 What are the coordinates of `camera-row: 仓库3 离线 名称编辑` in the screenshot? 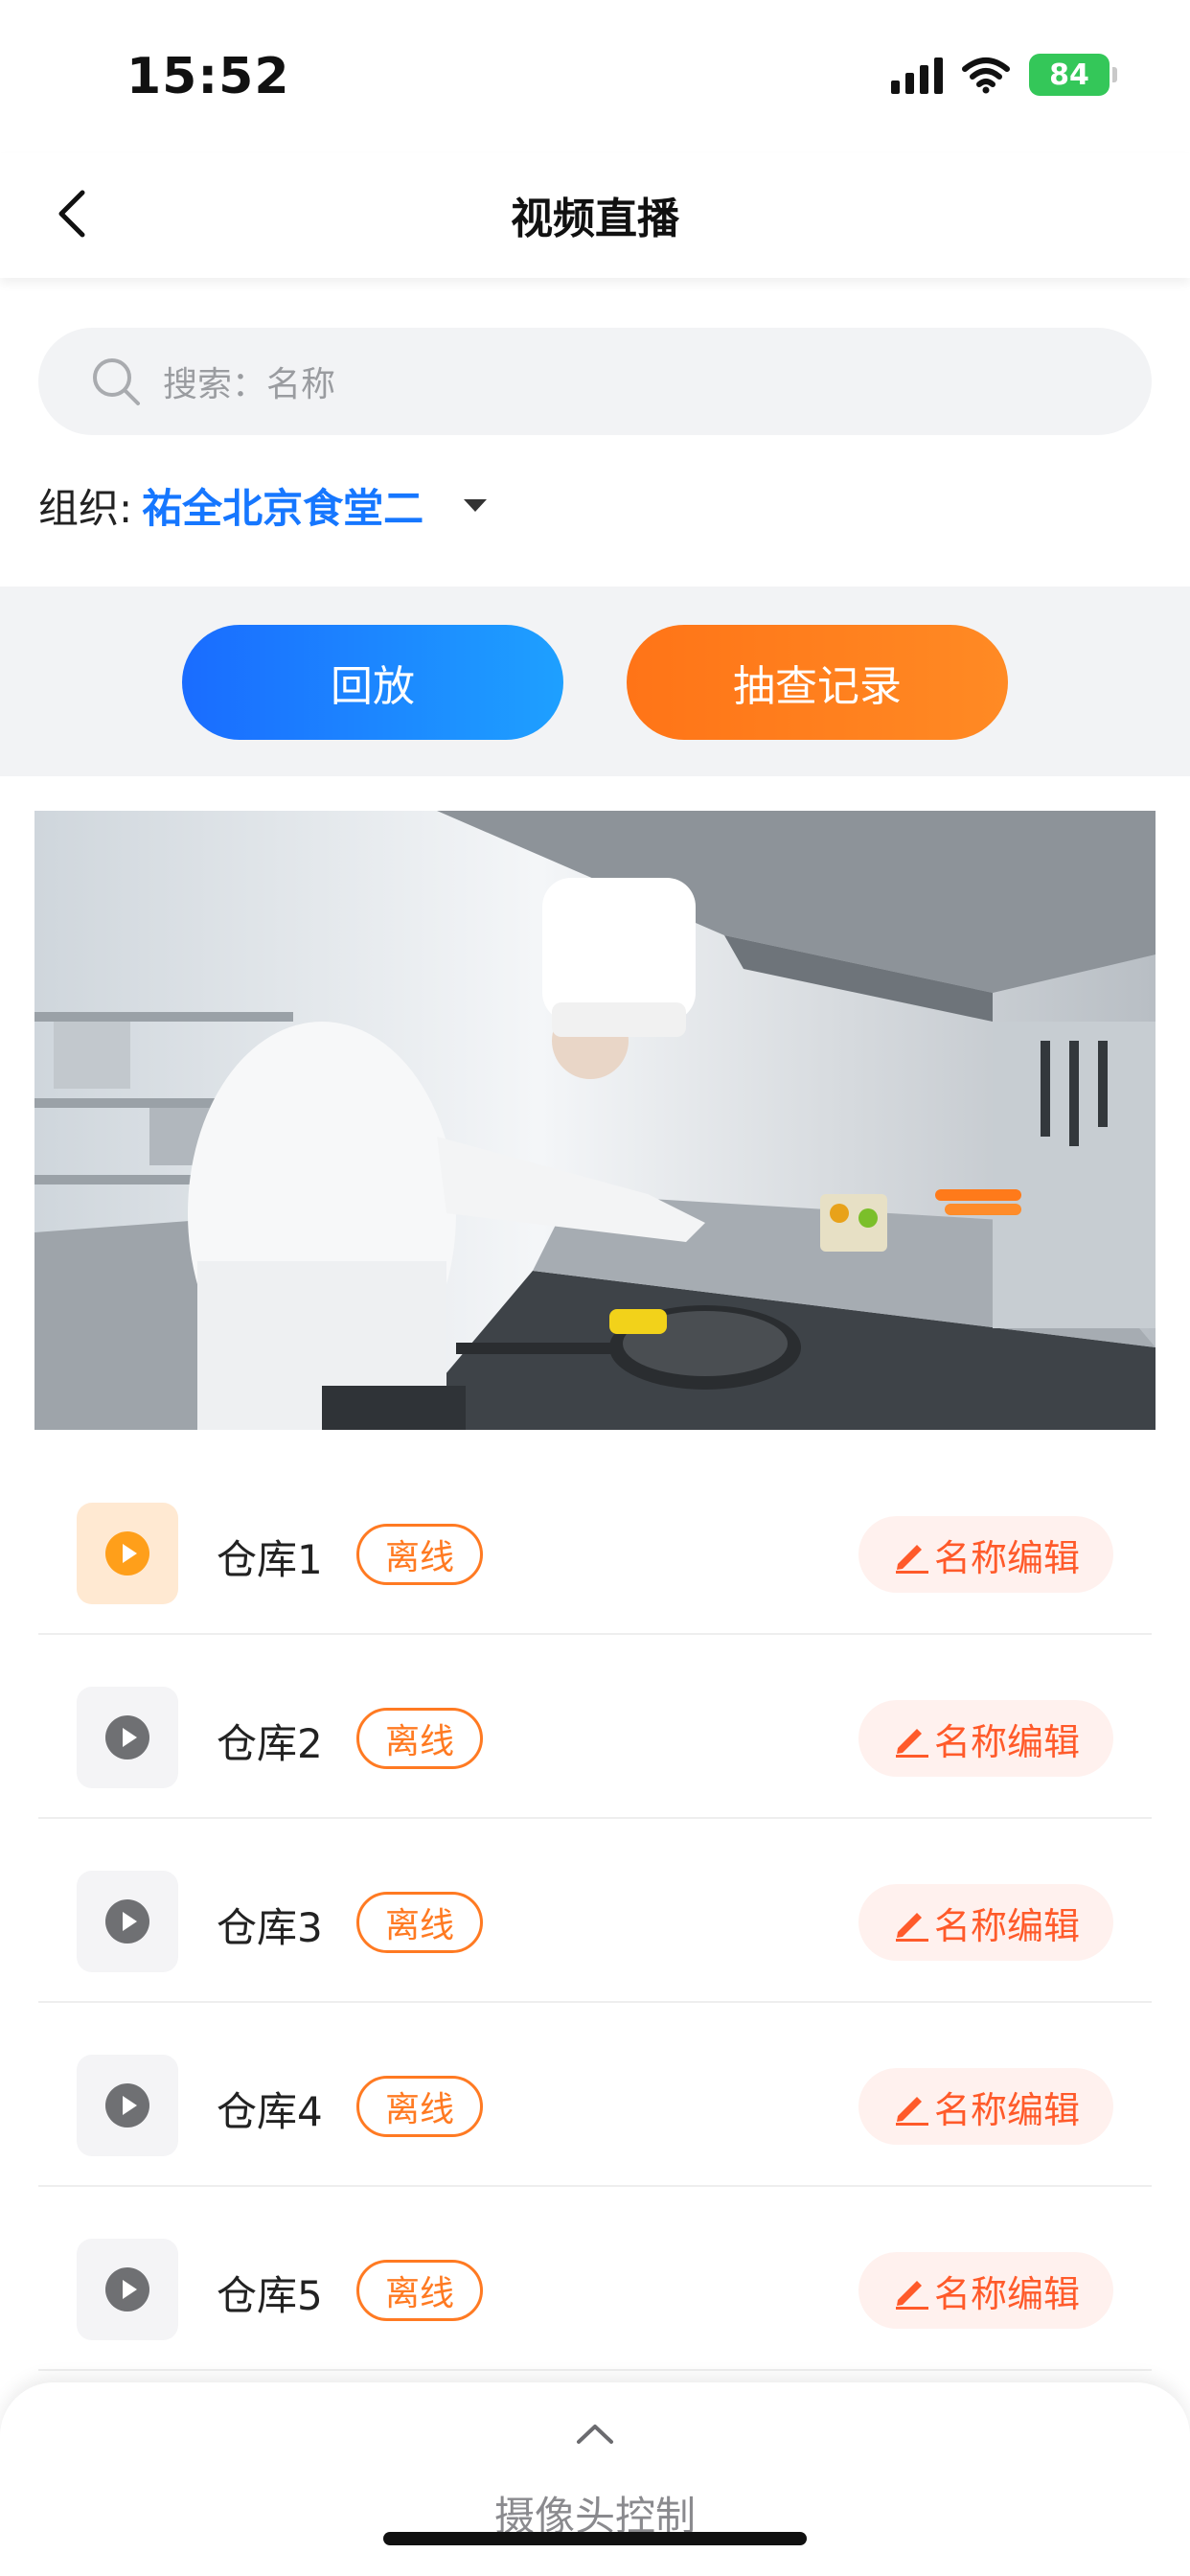 It's located at (595, 1911).